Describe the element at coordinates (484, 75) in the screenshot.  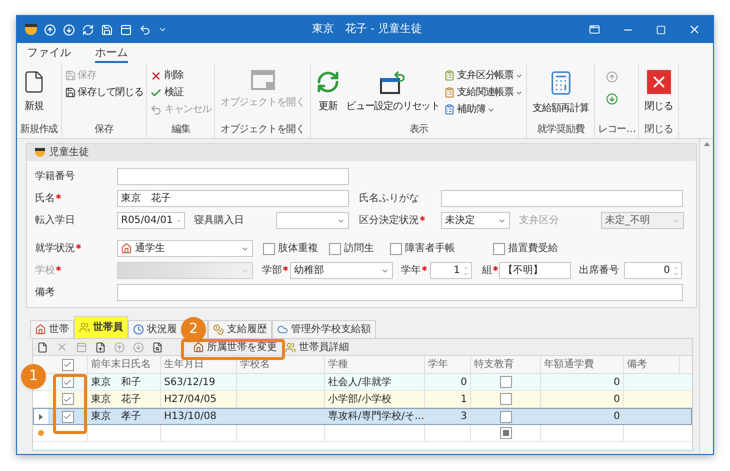
I see `ribbon-button: 支弁区分帳票` at that location.